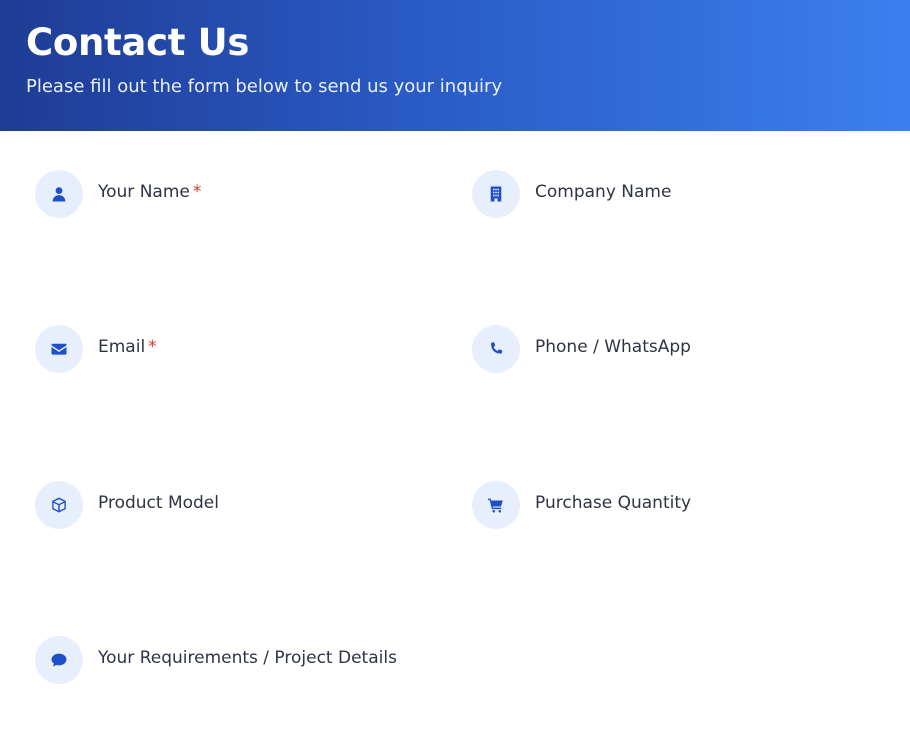 Image resolution: width=910 pixels, height=740 pixels. Describe the element at coordinates (59, 349) in the screenshot. I see `envelope-icon` at that location.